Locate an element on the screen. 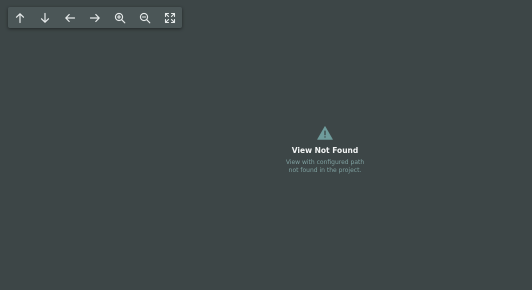 Image resolution: width=532 pixels, height=290 pixels. zoom-in-icon is located at coordinates (120, 17).